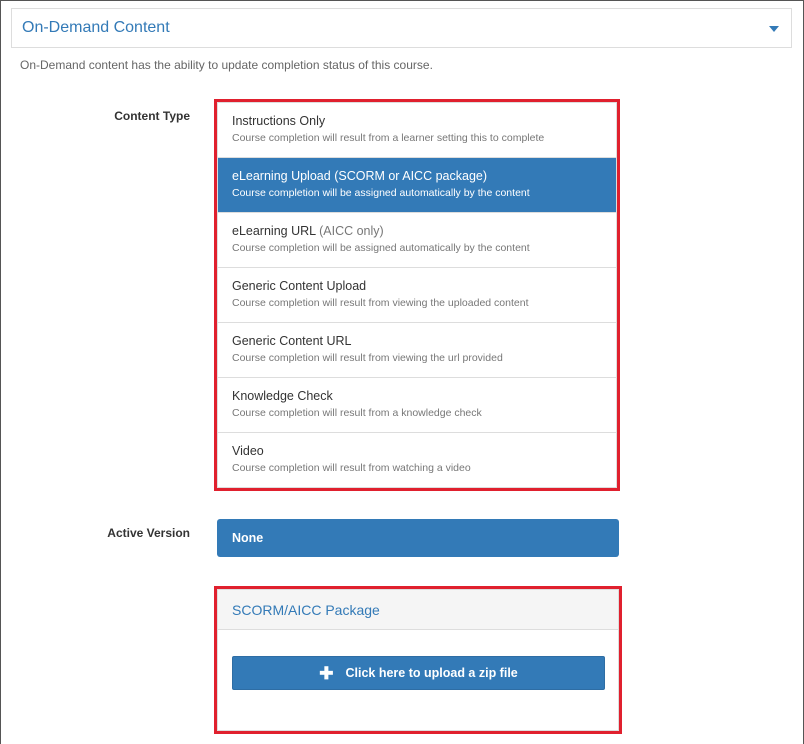 The height and width of the screenshot is (744, 804). I want to click on panel-title: On-Demand Content, so click(96, 27).